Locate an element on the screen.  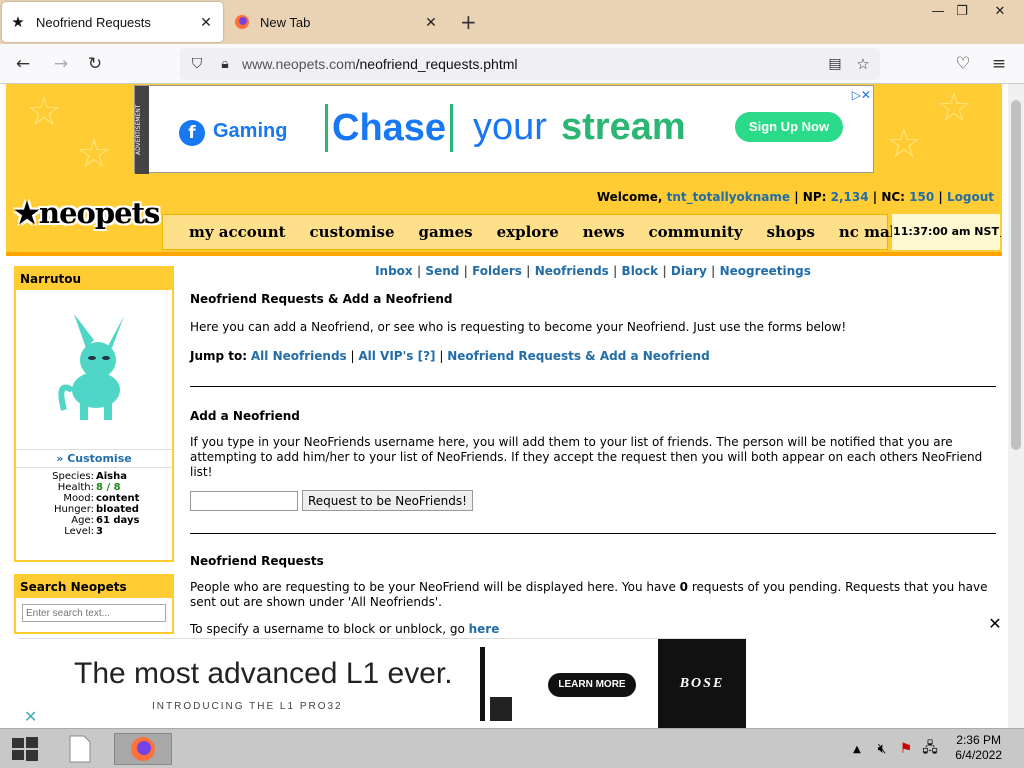
menu-community: community is located at coordinates (696, 232).